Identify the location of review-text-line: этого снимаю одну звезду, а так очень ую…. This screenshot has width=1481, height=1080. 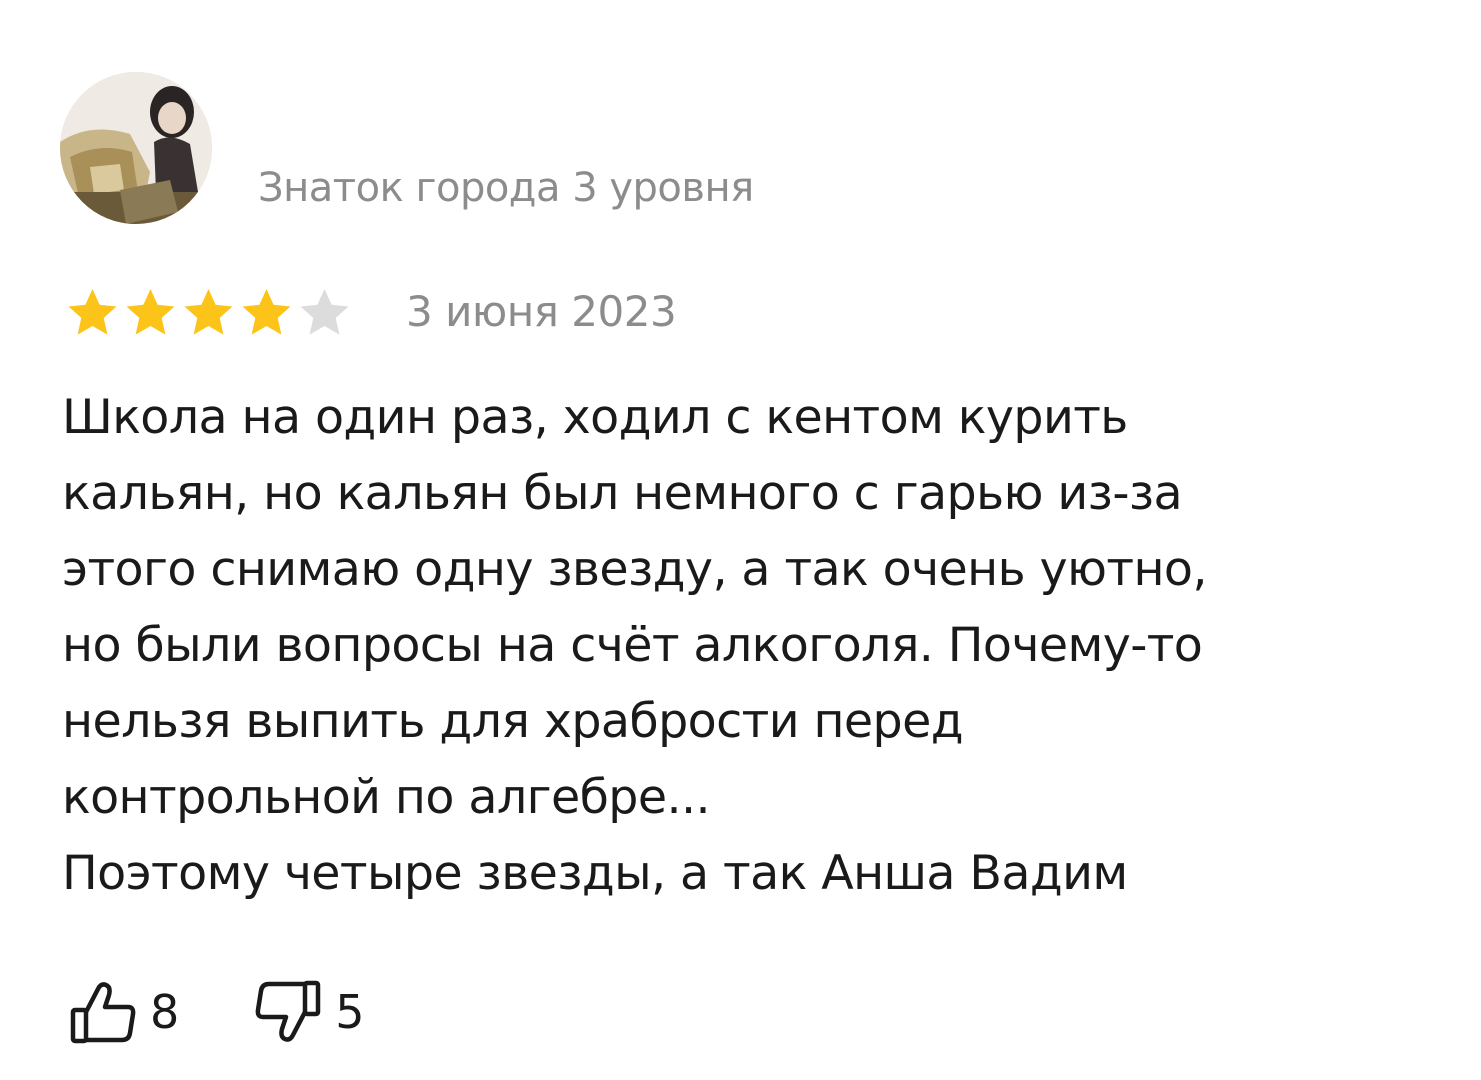
(634, 569).